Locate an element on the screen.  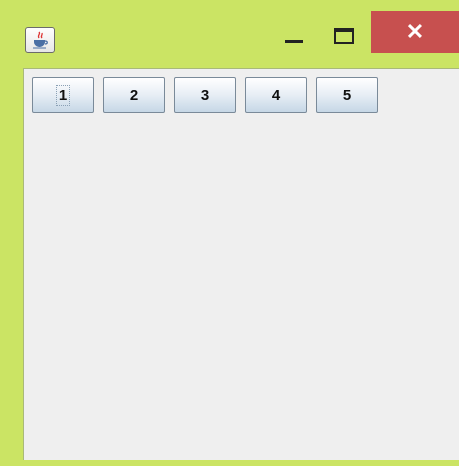
title-bar: ✕ is located at coordinates (229, 30).